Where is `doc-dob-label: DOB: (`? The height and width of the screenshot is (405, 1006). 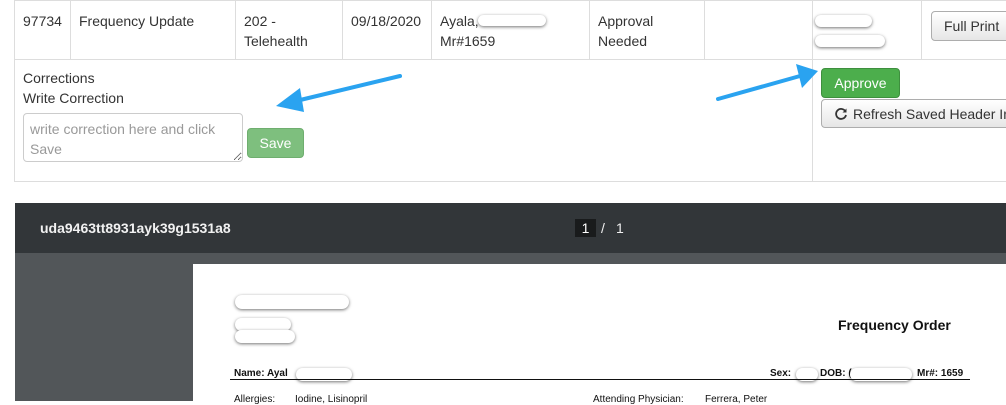 doc-dob-label: DOB: ( is located at coordinates (836, 373).